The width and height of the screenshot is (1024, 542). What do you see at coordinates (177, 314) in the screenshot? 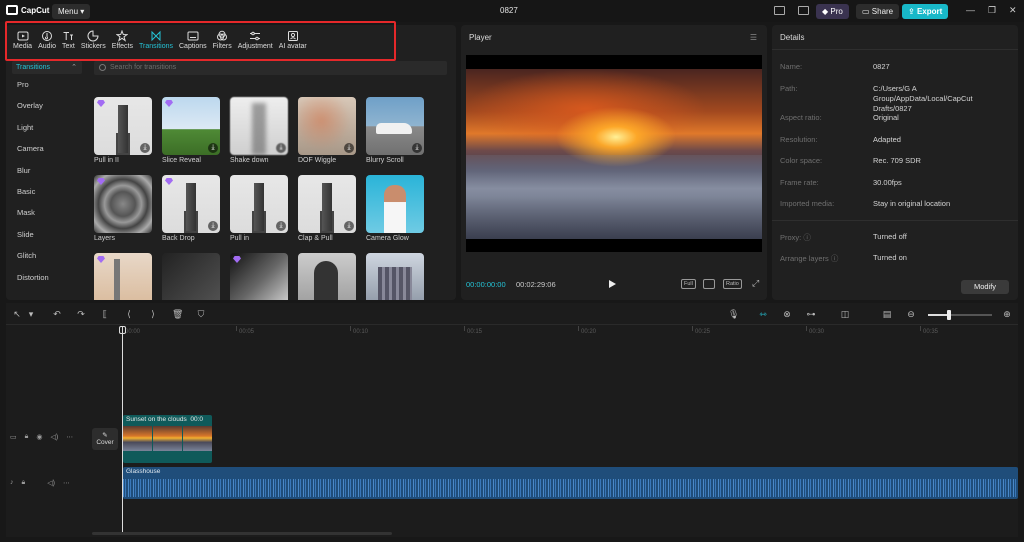
I see `delete-icon: 🗑` at bounding box center [177, 314].